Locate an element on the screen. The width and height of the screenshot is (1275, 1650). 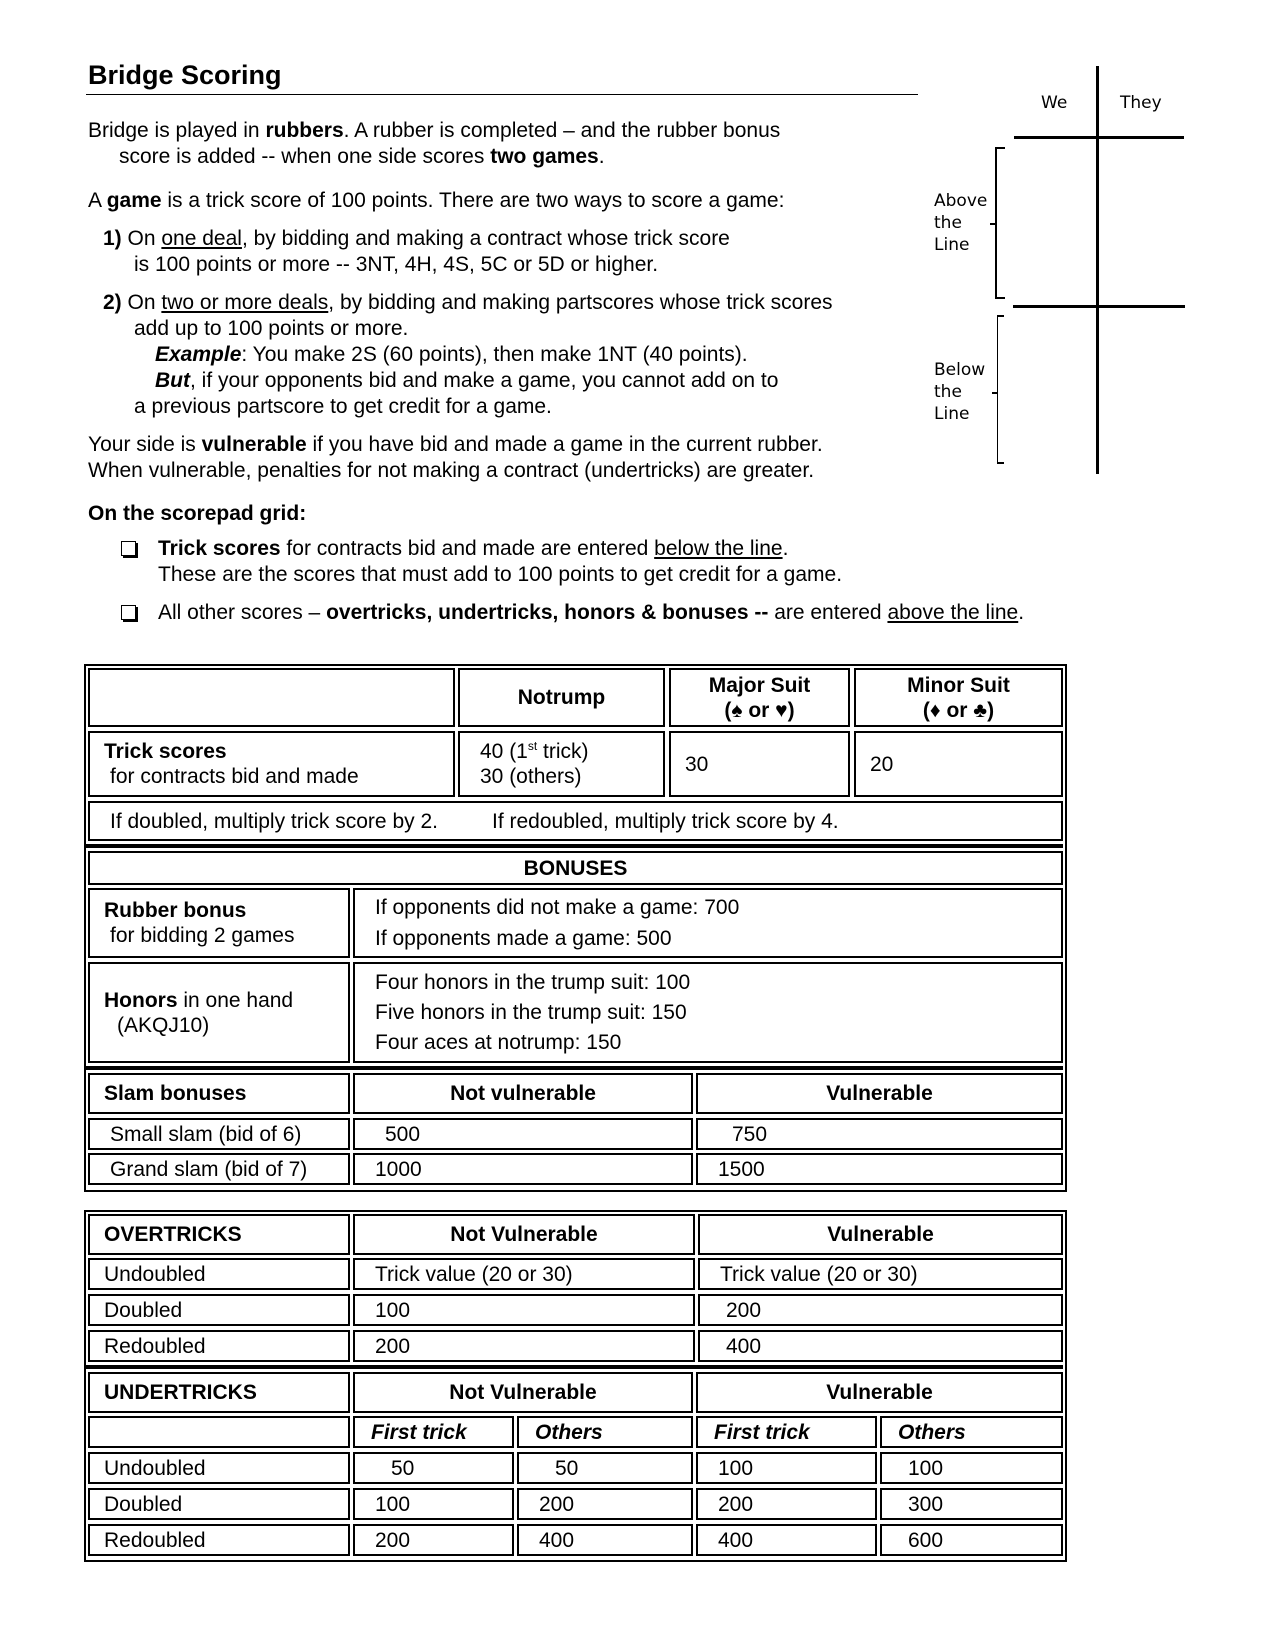
text: Bridge is played in is located at coordinates (177, 130).